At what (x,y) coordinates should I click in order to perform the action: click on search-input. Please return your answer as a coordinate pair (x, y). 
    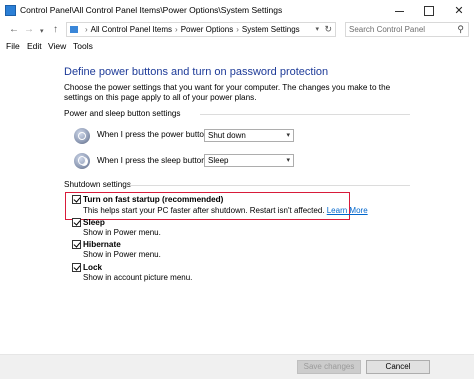
    Looking at the image, I should click on (400, 29).